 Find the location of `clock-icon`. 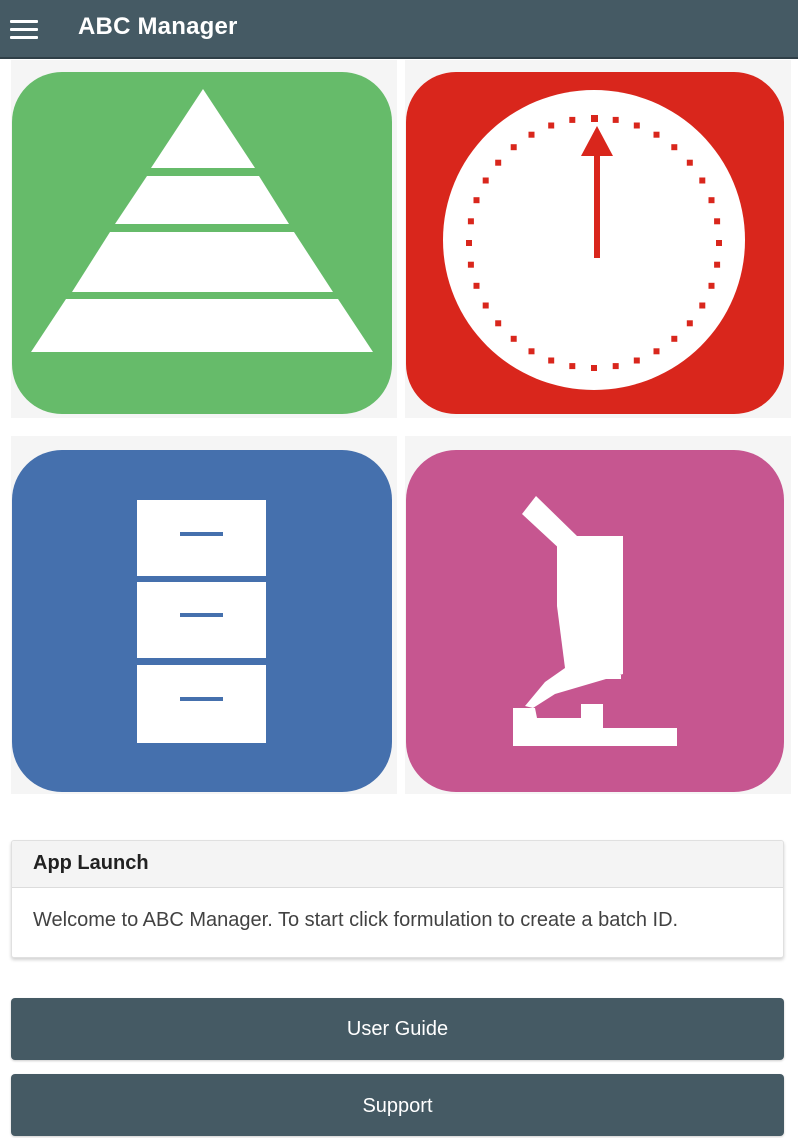

clock-icon is located at coordinates (595, 243).